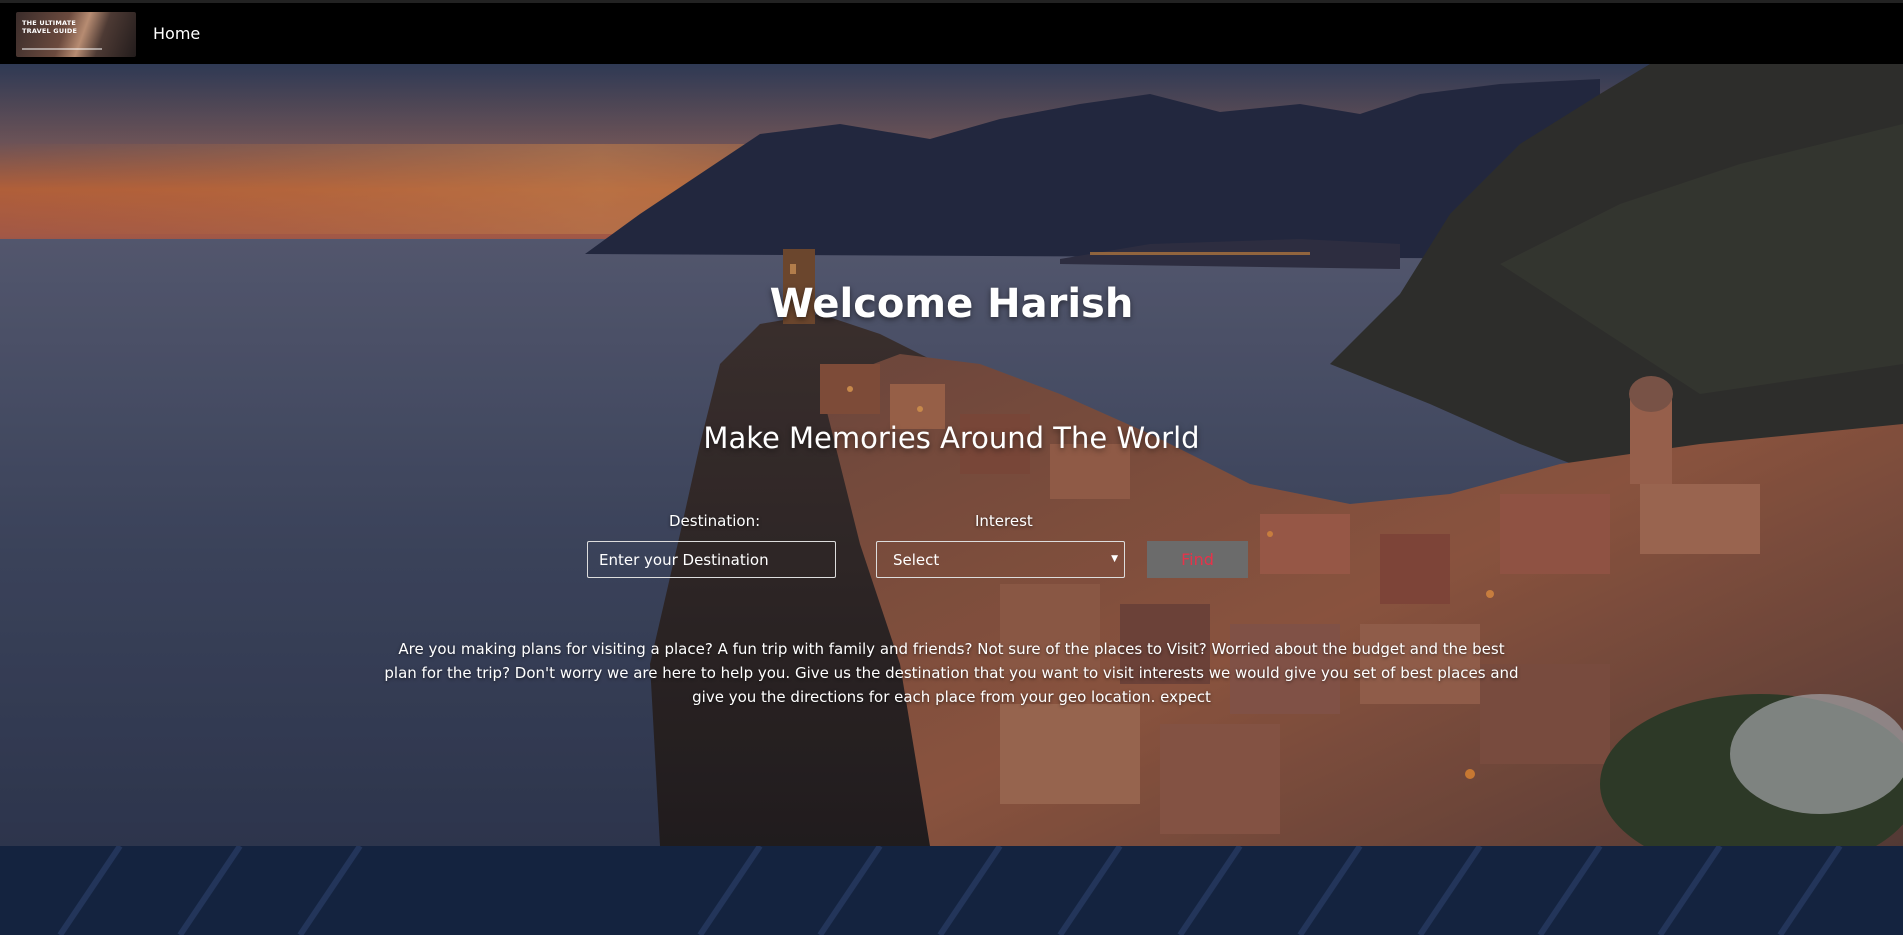 Image resolution: width=1903 pixels, height=935 pixels. I want to click on footer-pattern, so click(950, 890).